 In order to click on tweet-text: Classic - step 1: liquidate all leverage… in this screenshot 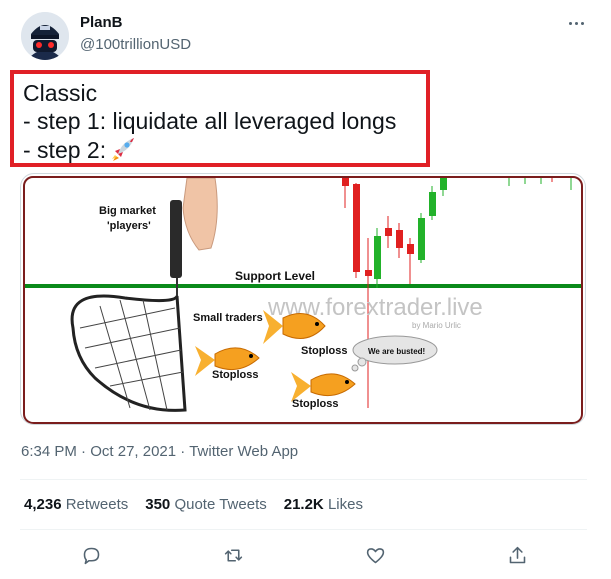, I will do `click(220, 118)`.